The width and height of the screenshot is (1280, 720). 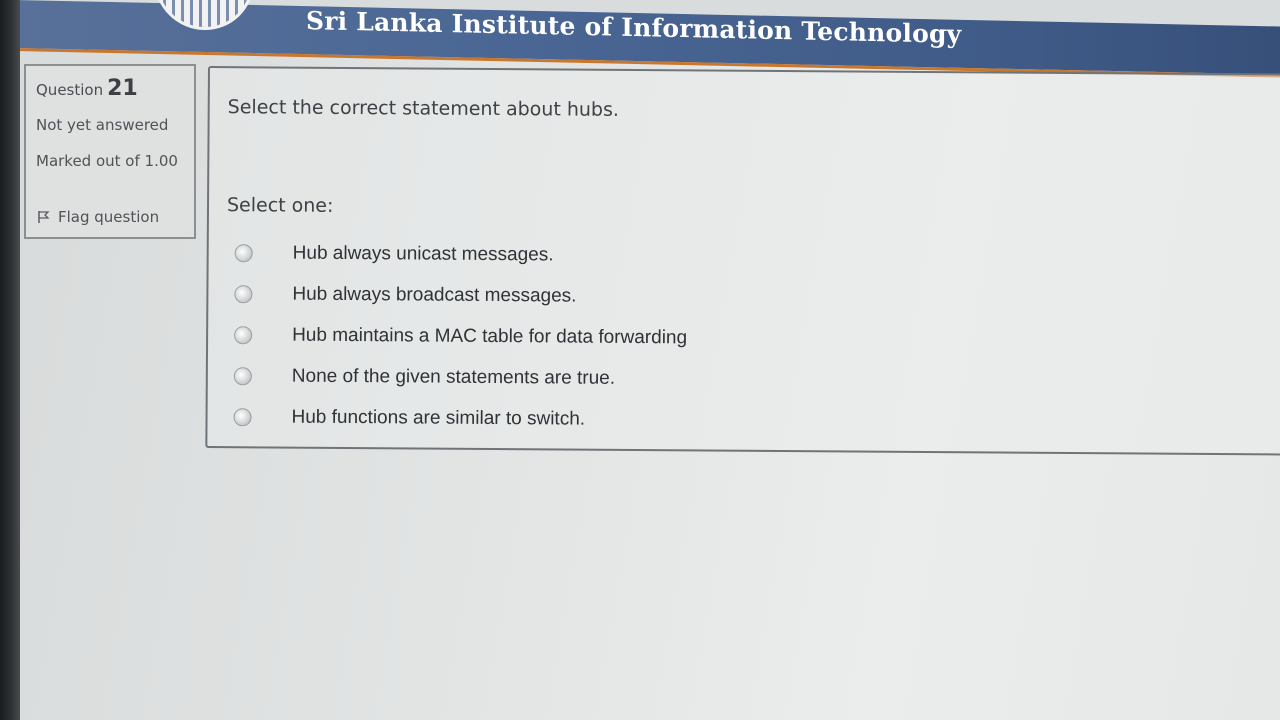 What do you see at coordinates (423, 254) in the screenshot?
I see `answer-label: Hub always unicast messages.` at bounding box center [423, 254].